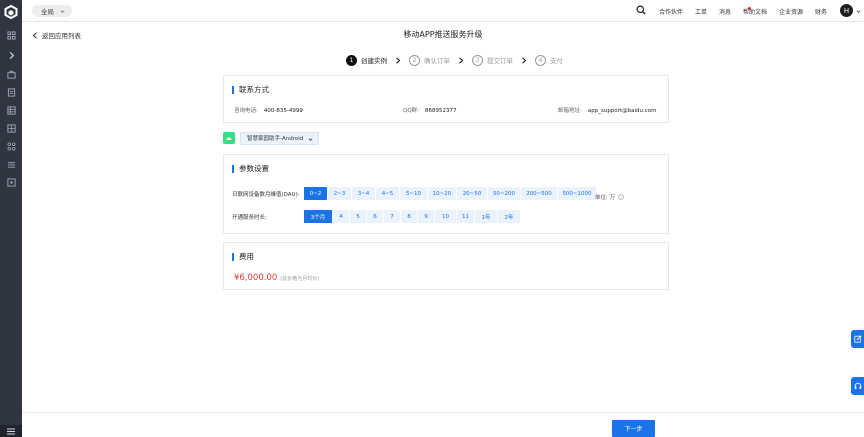 The width and height of the screenshot is (864, 437). I want to click on app-dropdown-value: 智慧家园助手-Android, so click(275, 139).